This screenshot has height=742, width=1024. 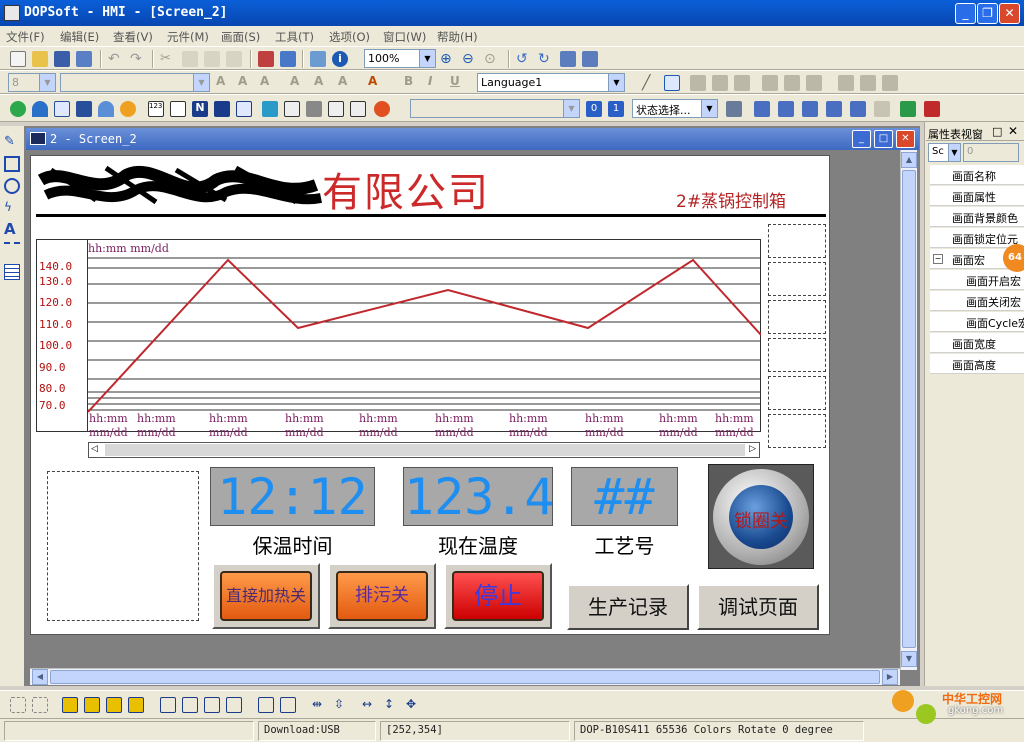 I want to click on save-icon, so click(x=62, y=59).